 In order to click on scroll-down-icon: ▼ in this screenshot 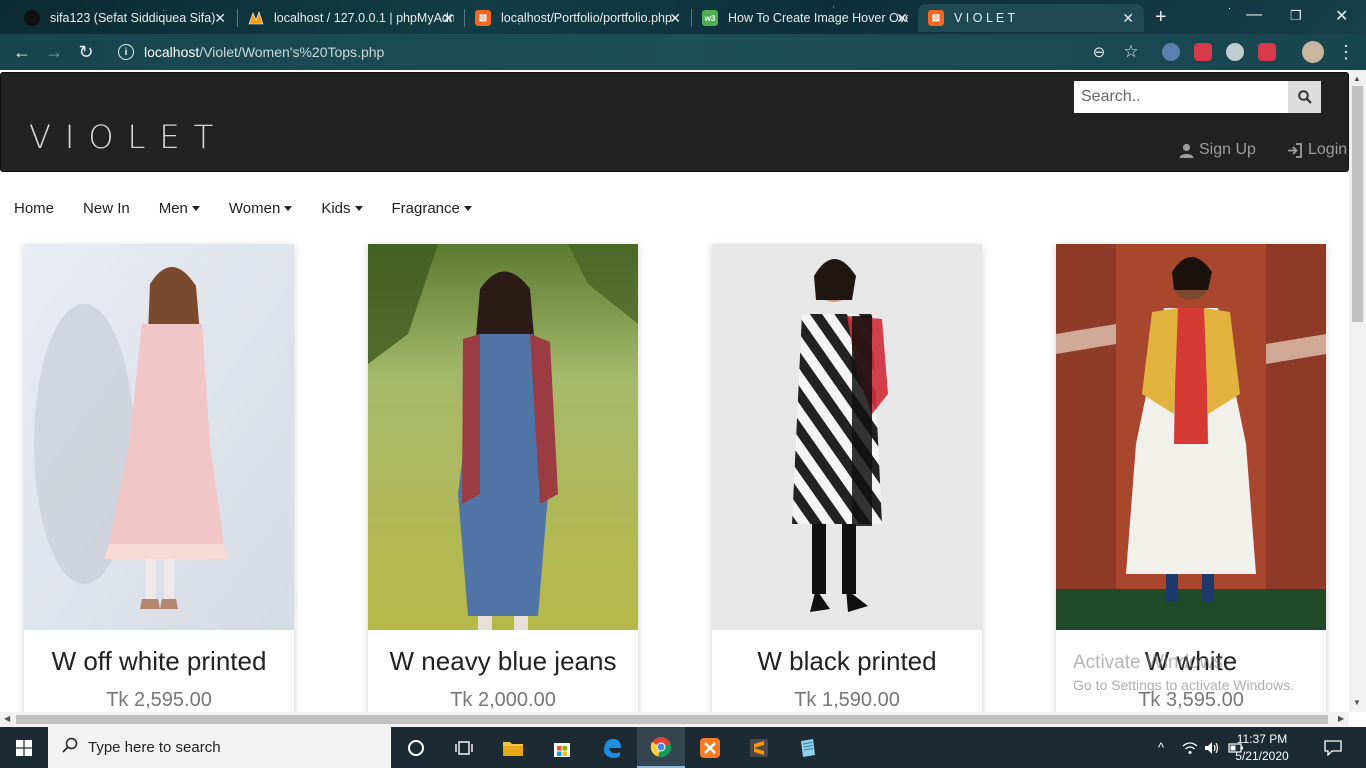, I will do `click(1357, 702)`.